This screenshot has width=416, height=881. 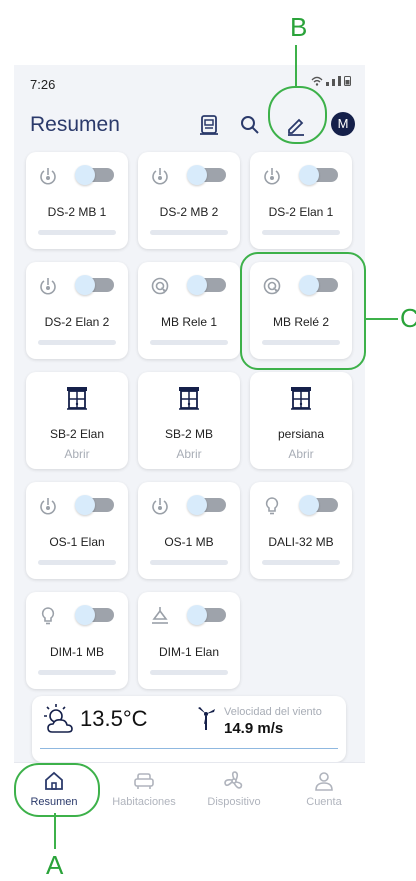 I want to click on device-card: DIM-1 Elan, so click(x=189, y=640).